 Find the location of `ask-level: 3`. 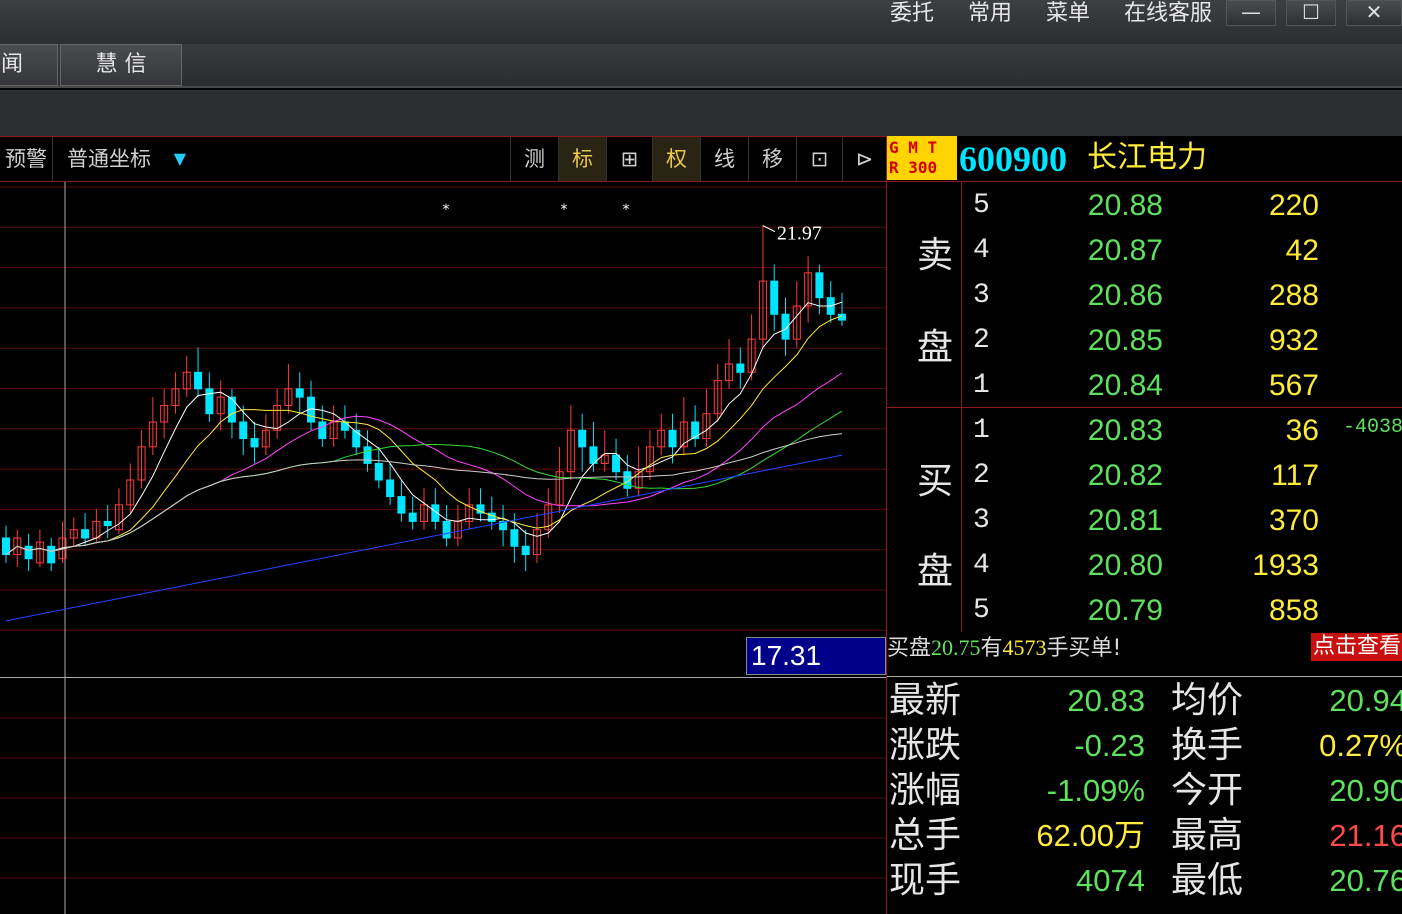

ask-level: 3 is located at coordinates (981, 295).